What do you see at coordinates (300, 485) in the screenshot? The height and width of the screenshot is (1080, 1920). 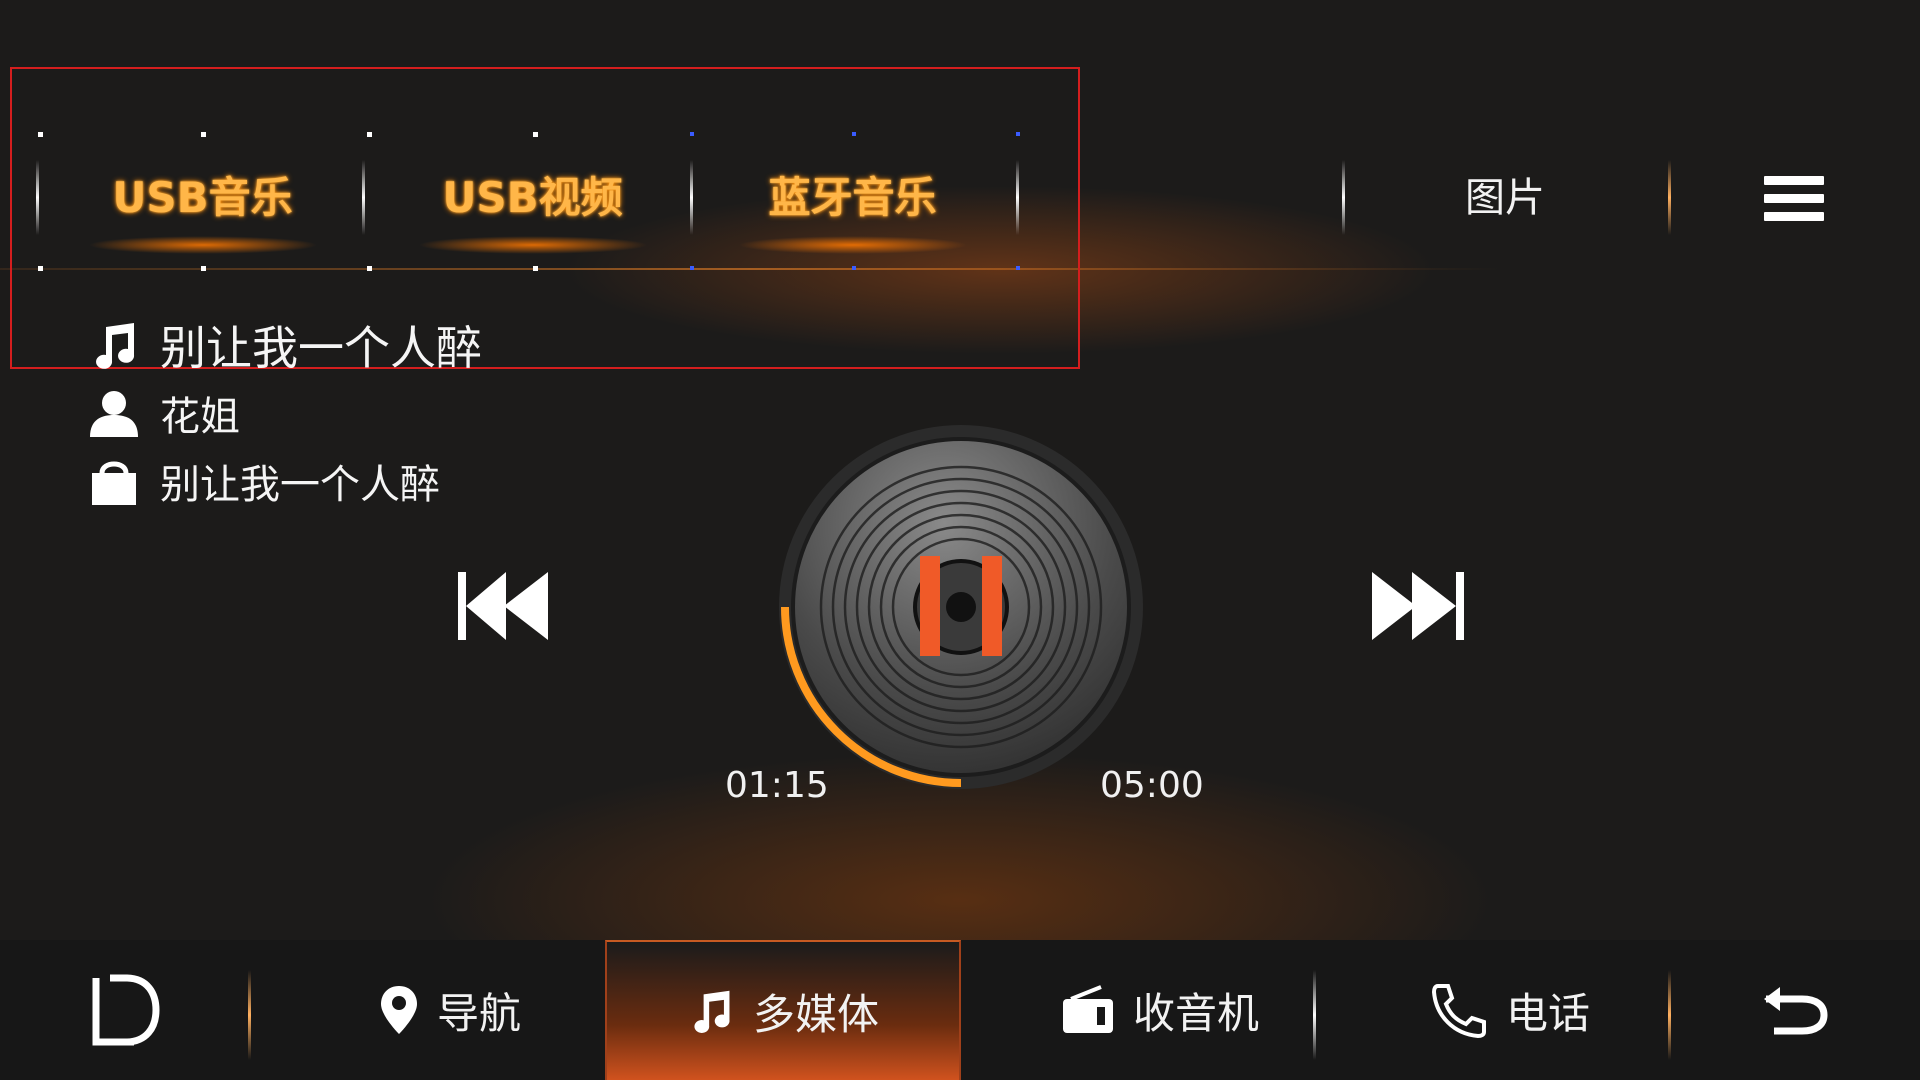 I see `album-name: 别让我一个人醉` at bounding box center [300, 485].